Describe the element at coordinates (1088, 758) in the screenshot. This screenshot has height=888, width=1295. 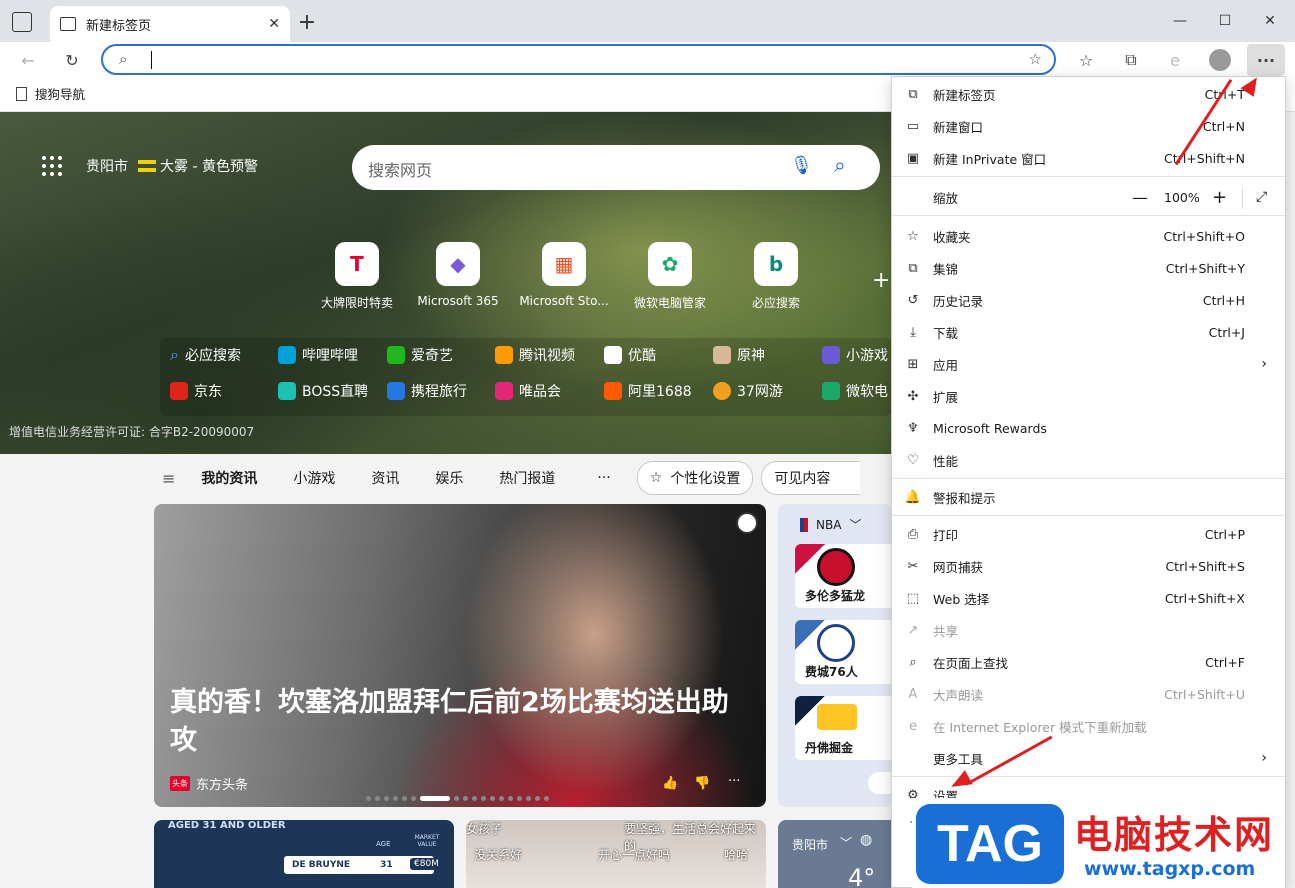
I see `menu-item-more-tools: 更多工具 ›` at that location.